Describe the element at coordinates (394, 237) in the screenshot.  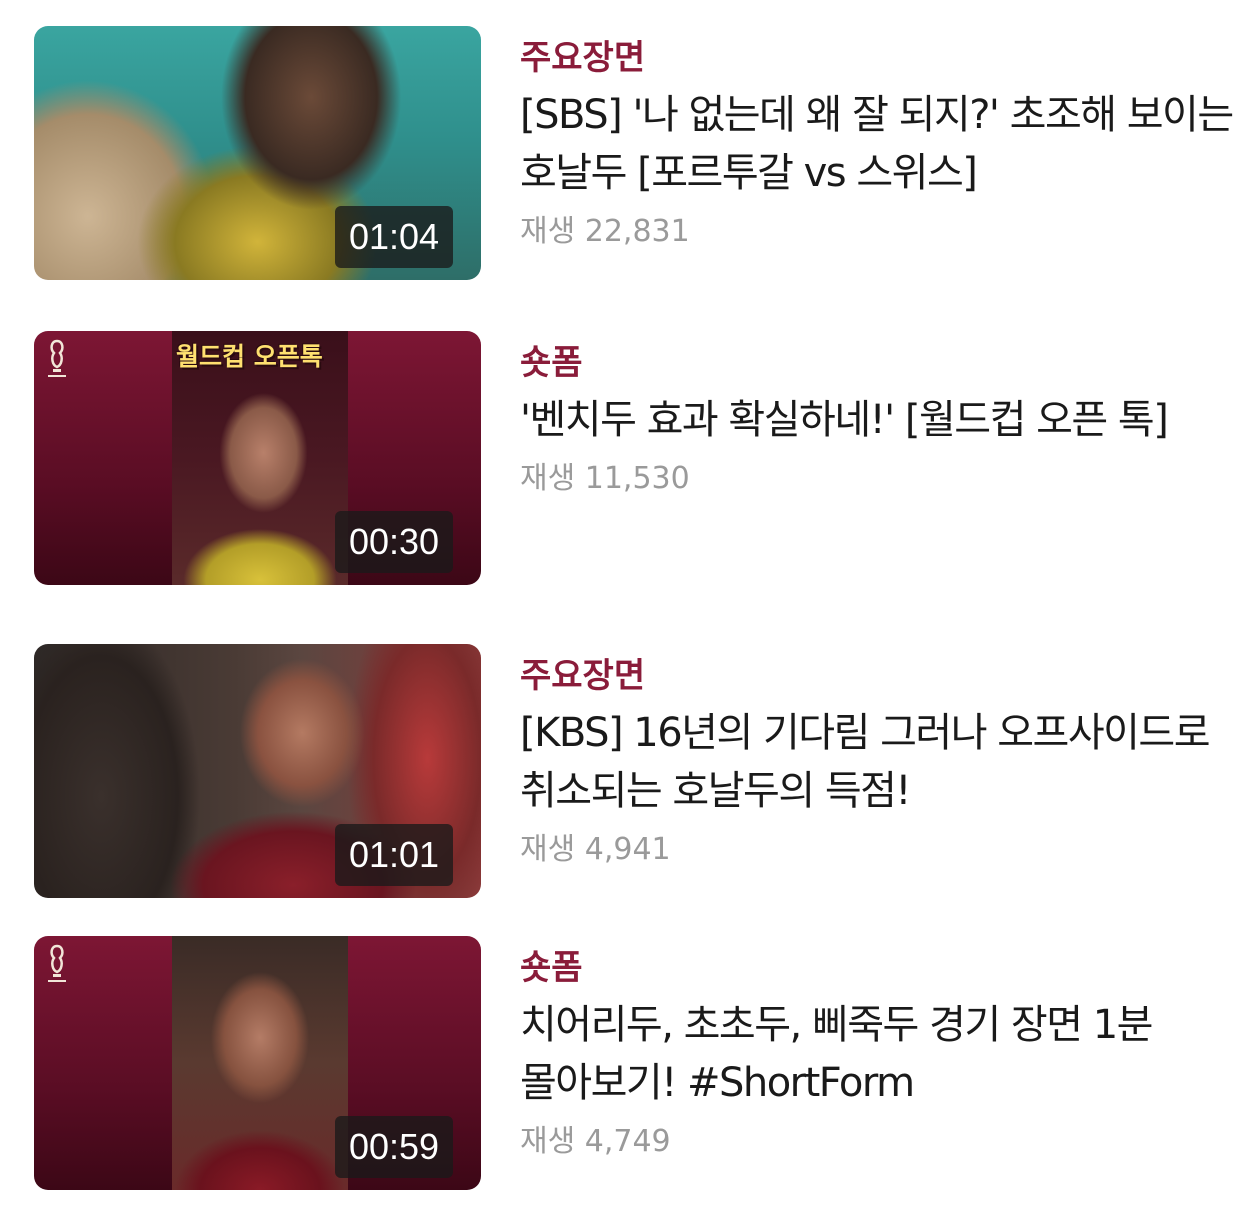
I see `duration-badge: 01:04` at that location.